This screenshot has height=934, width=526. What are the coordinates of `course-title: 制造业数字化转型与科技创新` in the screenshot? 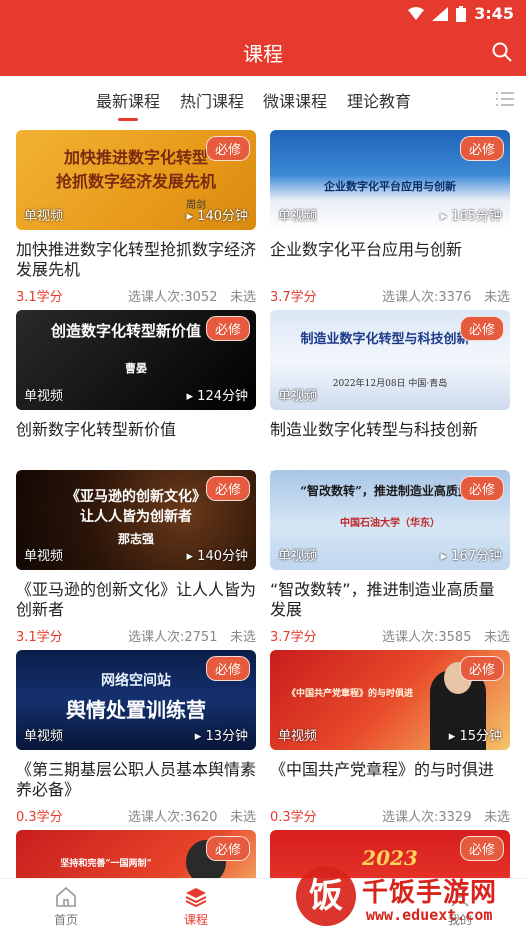 It's located at (374, 429).